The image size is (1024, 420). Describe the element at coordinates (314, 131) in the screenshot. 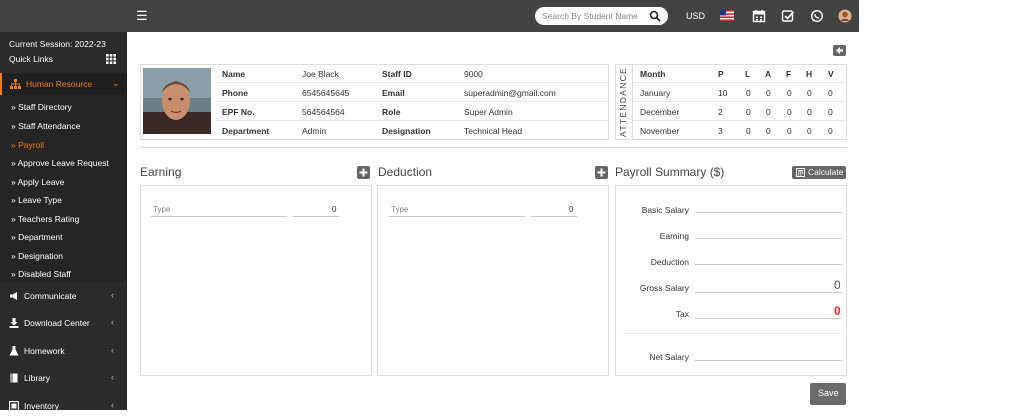

I see `department-value: Admin` at that location.